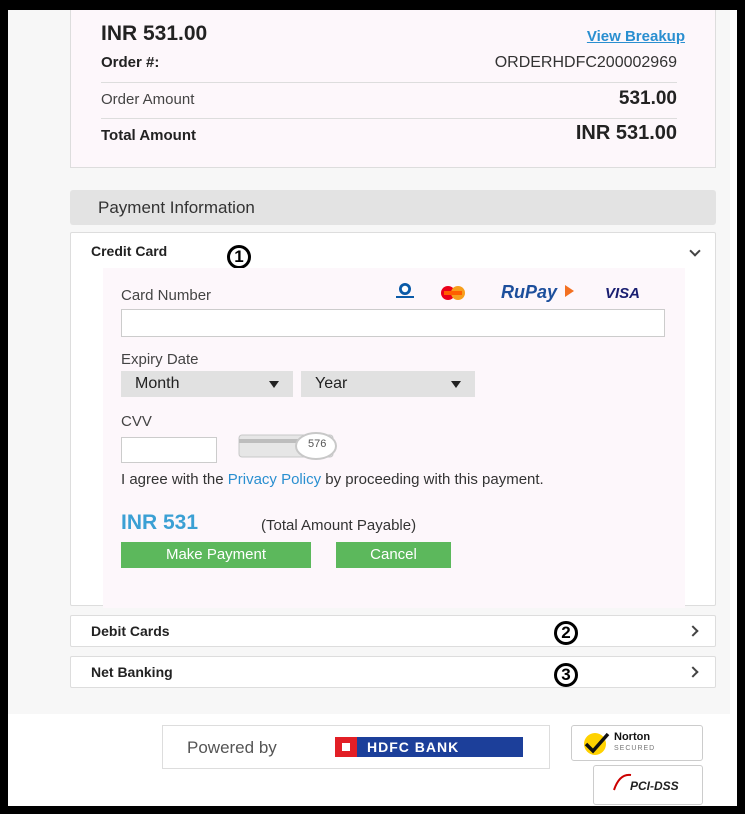 This screenshot has height=814, width=745. Describe the element at coordinates (166, 295) in the screenshot. I see `card-number-label: Card Number` at that location.